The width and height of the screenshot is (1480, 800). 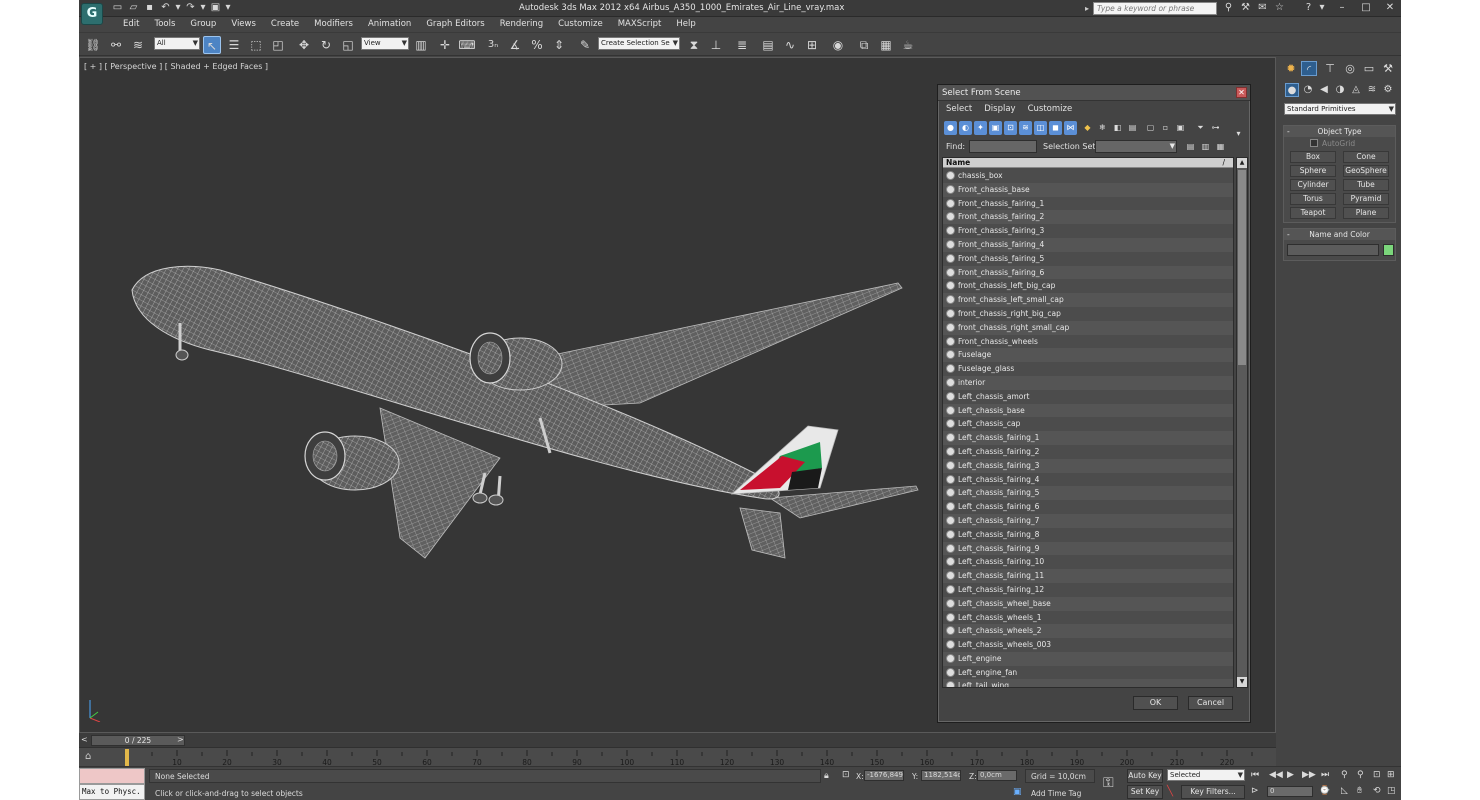 What do you see at coordinates (285, 24) in the screenshot?
I see `menu-create: Create` at bounding box center [285, 24].